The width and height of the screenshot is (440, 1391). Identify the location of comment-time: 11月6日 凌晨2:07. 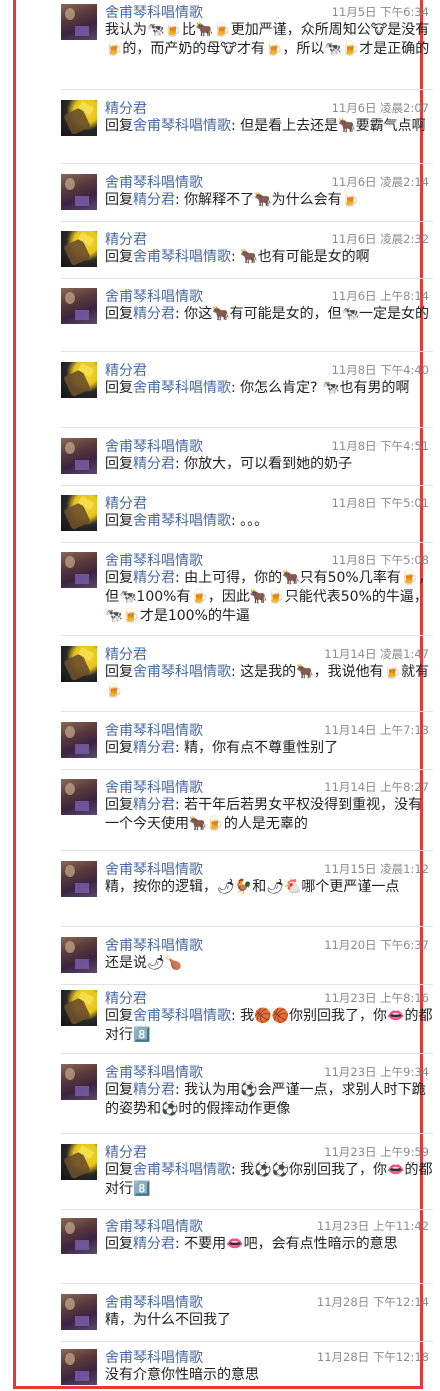
(380, 108).